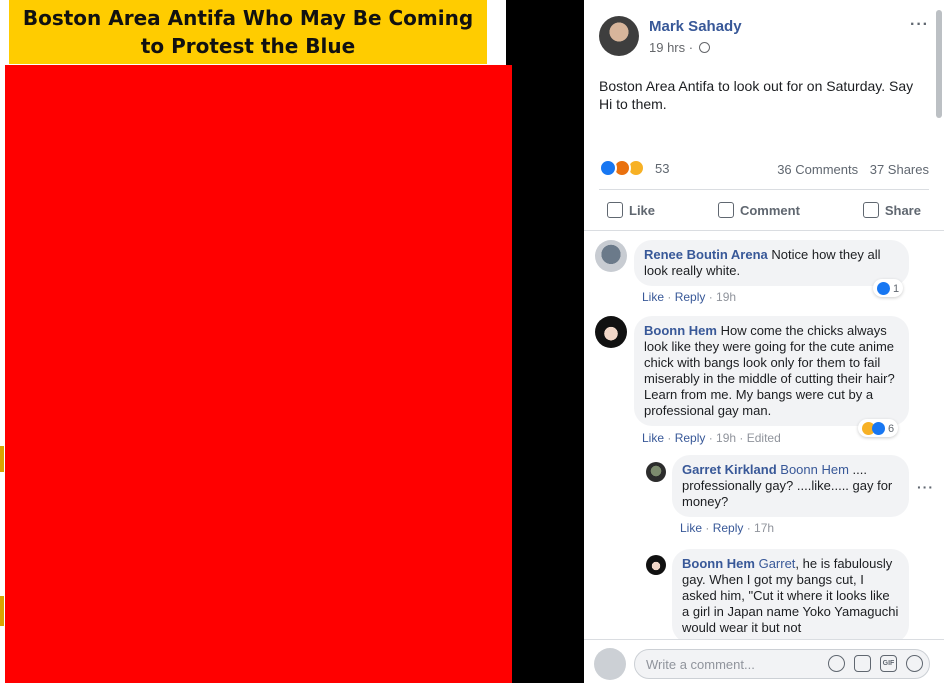 The width and height of the screenshot is (944, 683). Describe the element at coordinates (642, 210) in the screenshot. I see `like-label: Like` at that location.